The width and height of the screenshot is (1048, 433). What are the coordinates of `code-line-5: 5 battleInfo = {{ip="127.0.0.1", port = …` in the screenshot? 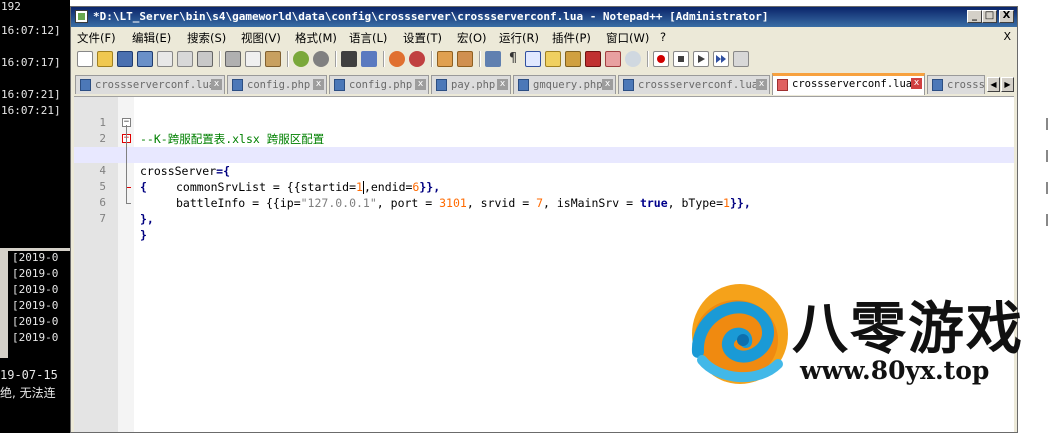 It's located at (544, 186).